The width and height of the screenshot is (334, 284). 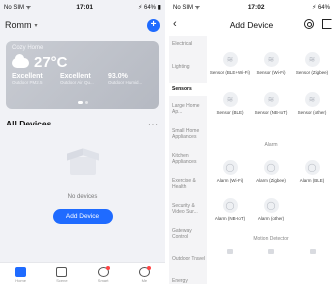 I want to click on device-item: ≋ Sensor (NB-IoT), so click(x=271, y=103).